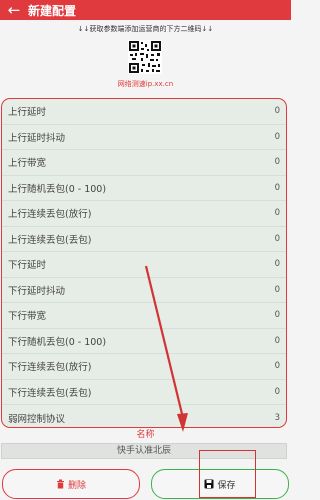  Describe the element at coordinates (144, 163) in the screenshot. I see `row-uplink-bandwidth: 上行带宽 0` at that location.